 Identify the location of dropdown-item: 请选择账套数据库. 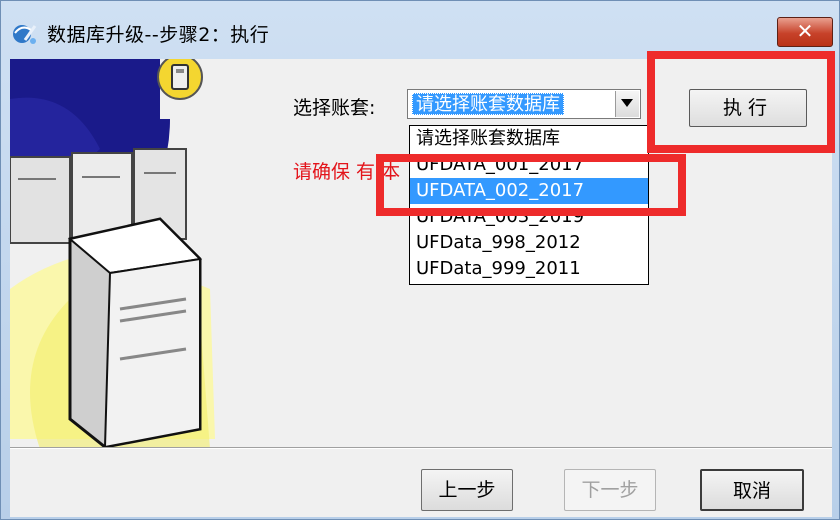
(529, 139).